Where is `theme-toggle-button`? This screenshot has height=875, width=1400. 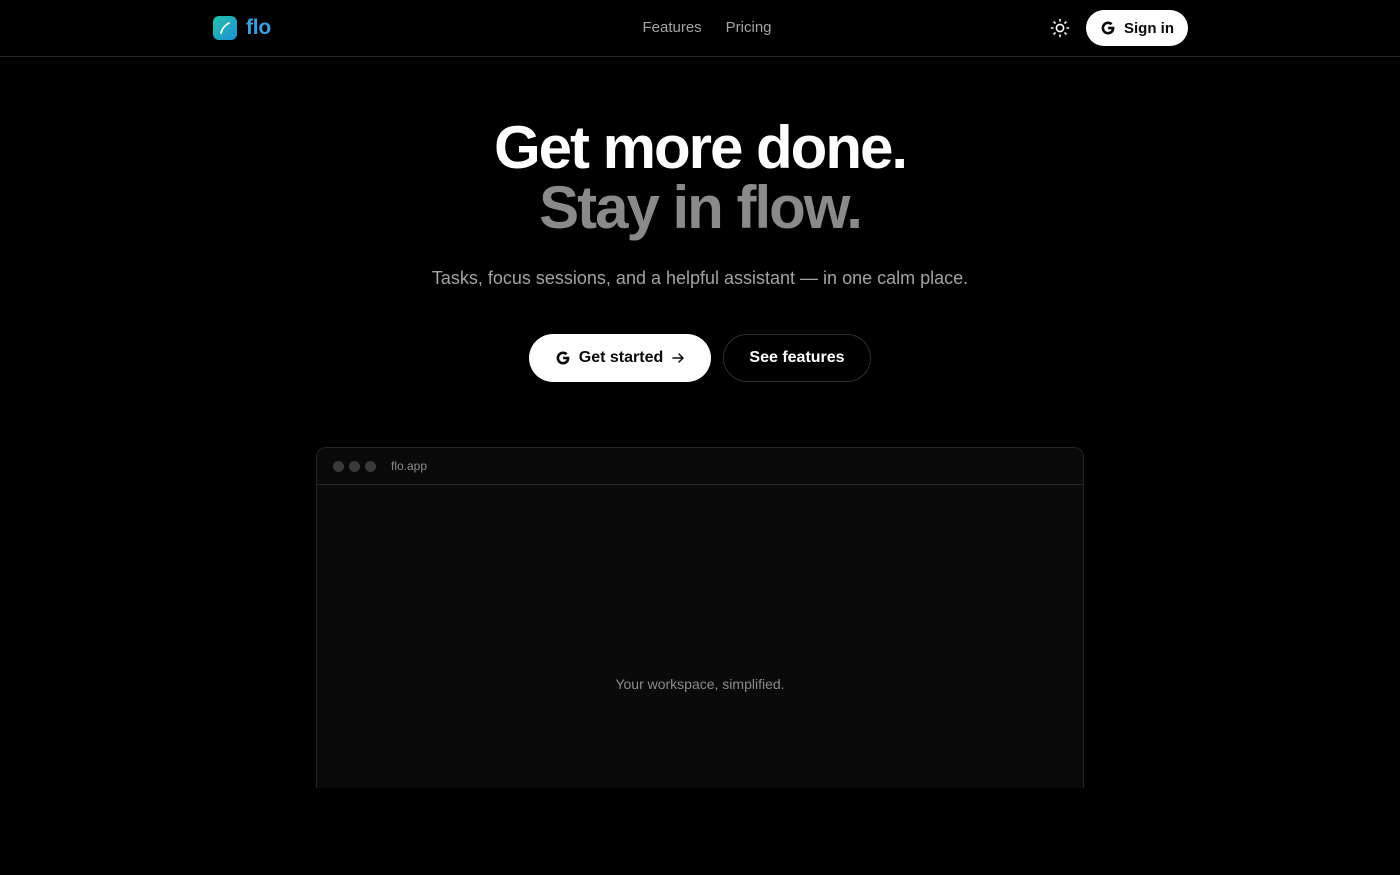 theme-toggle-button is located at coordinates (1060, 28).